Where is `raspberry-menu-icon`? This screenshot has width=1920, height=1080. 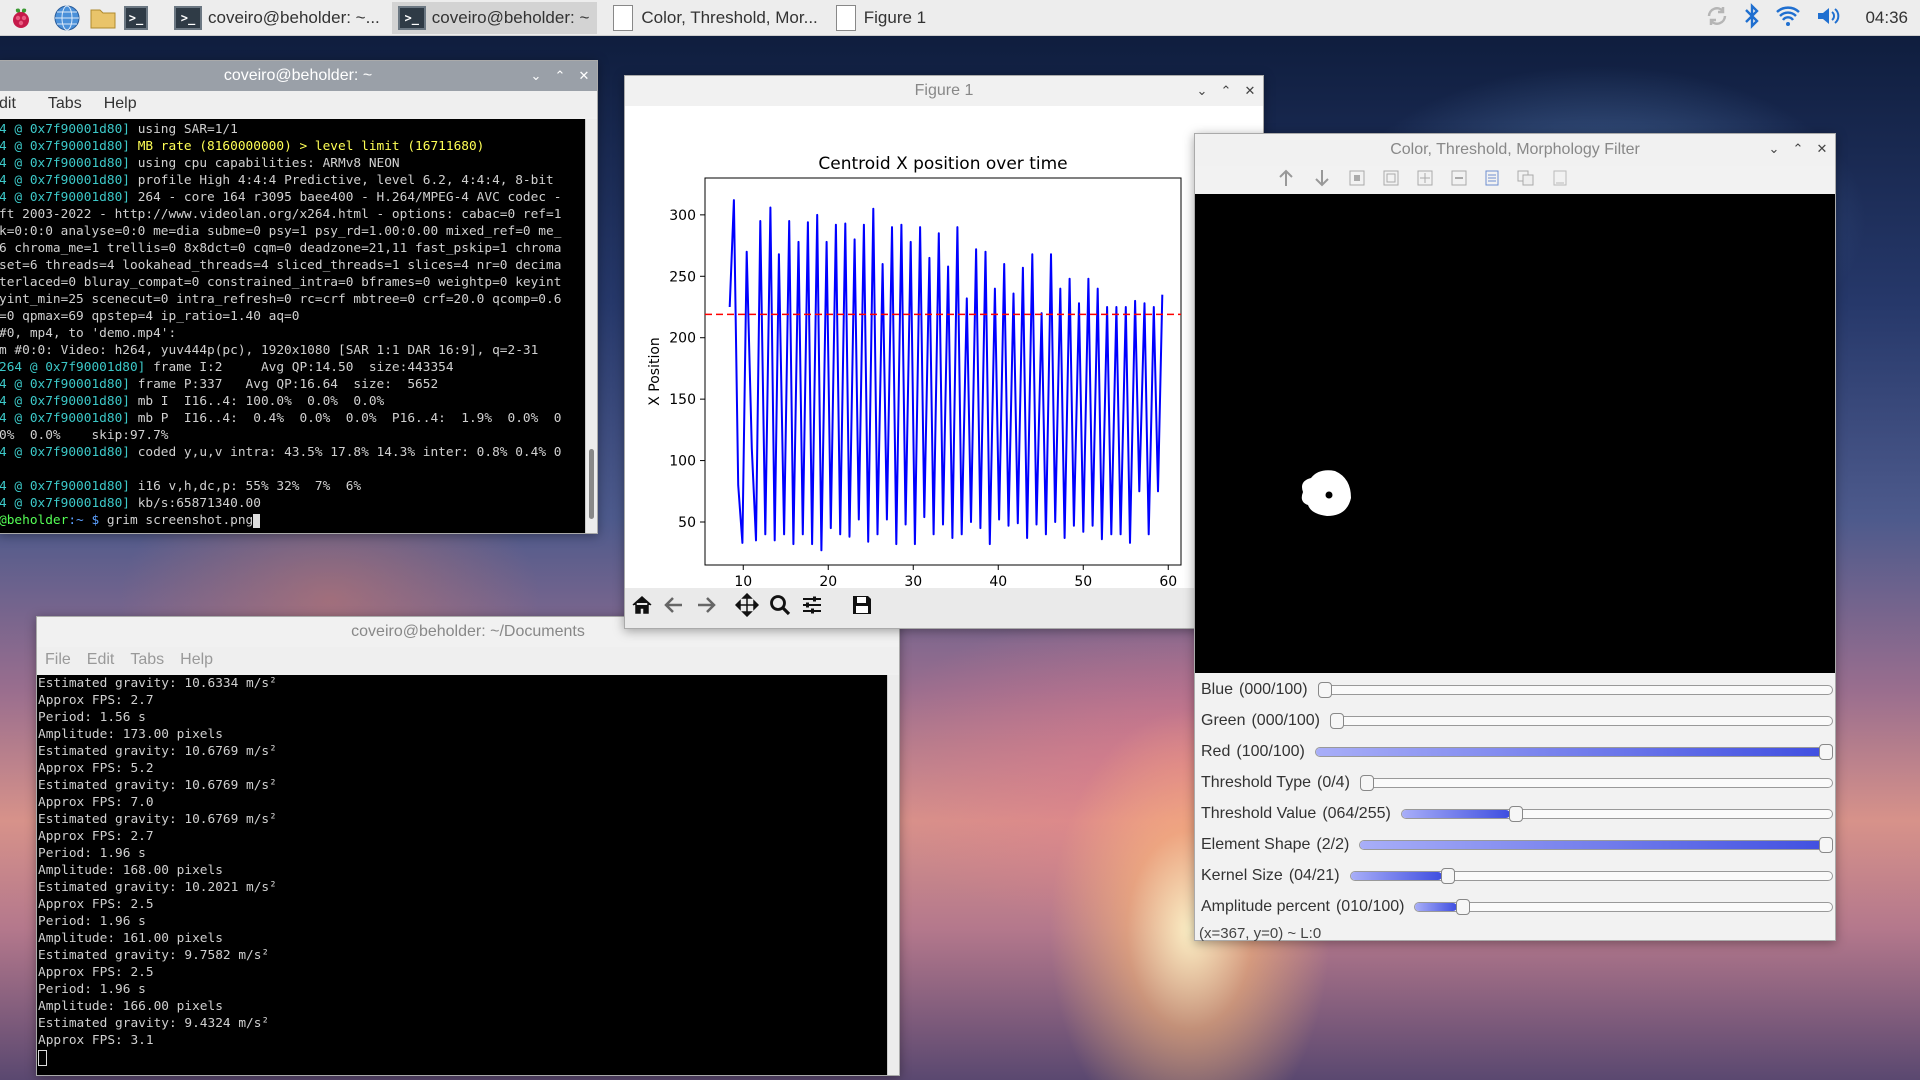 raspberry-menu-icon is located at coordinates (21, 18).